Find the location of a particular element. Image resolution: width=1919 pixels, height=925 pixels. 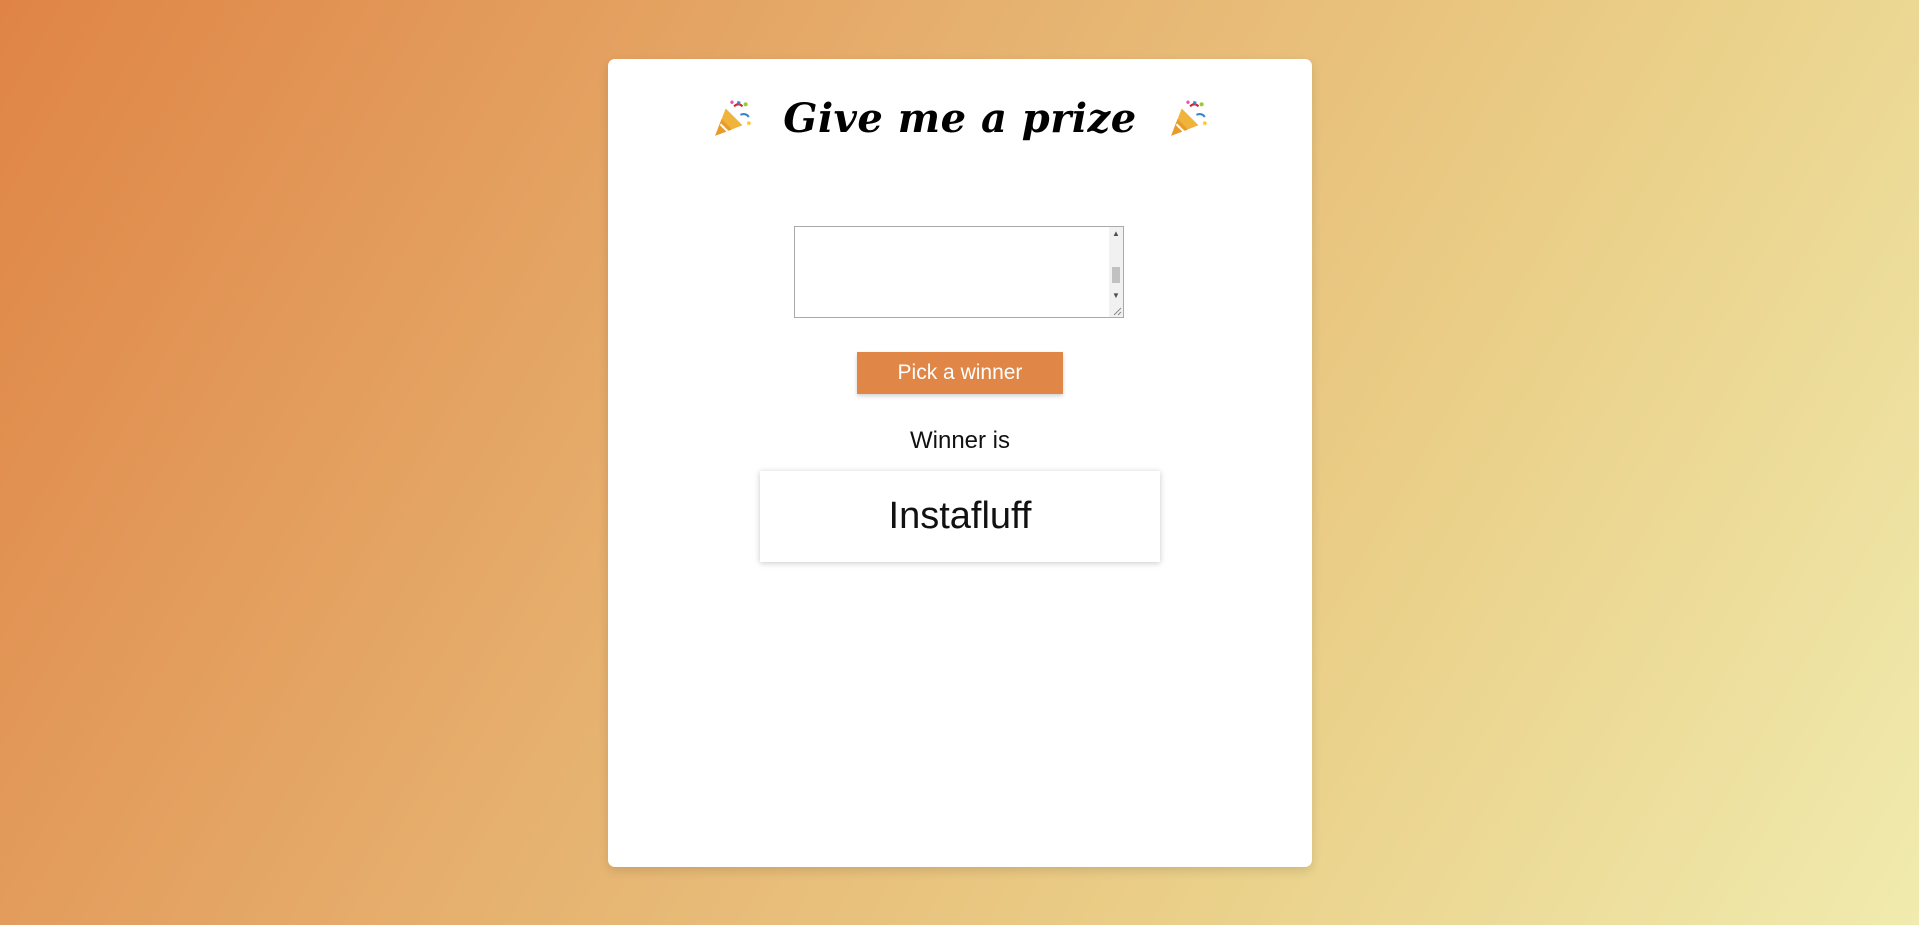

names-line-cut: xxxxxxx, xxxxxxxxxxx, xxxxxxxxxx is located at coordinates (955, 288).